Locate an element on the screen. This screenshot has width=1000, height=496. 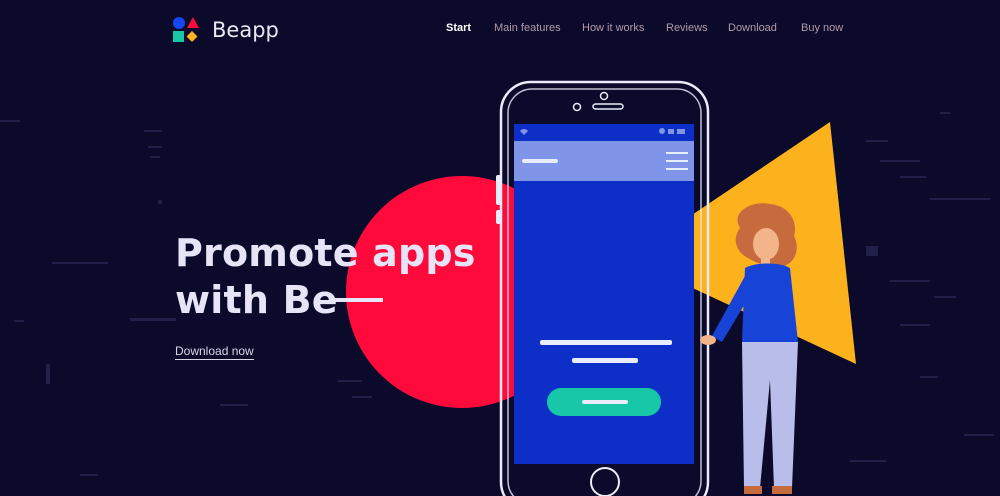
battery-icon is located at coordinates (662, 131).